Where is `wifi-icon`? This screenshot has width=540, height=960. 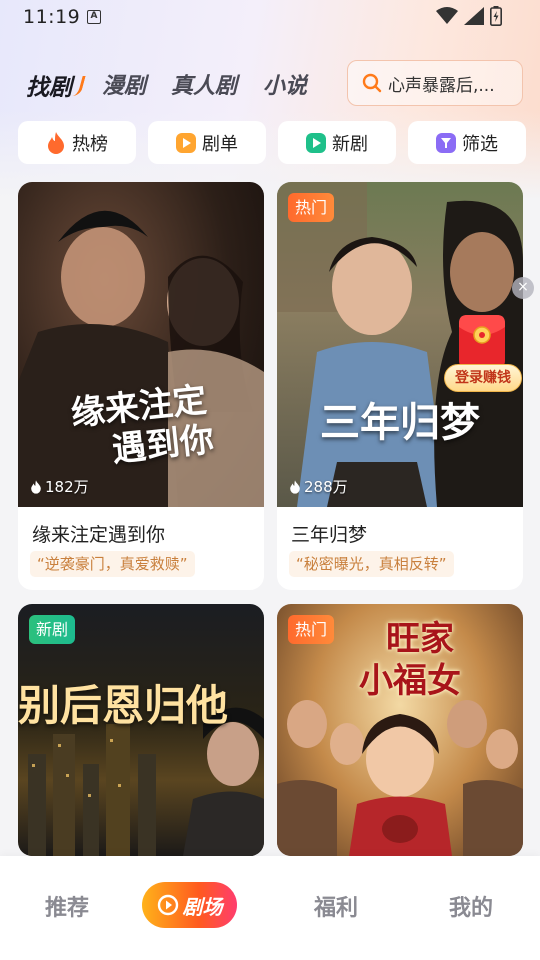 wifi-icon is located at coordinates (447, 15).